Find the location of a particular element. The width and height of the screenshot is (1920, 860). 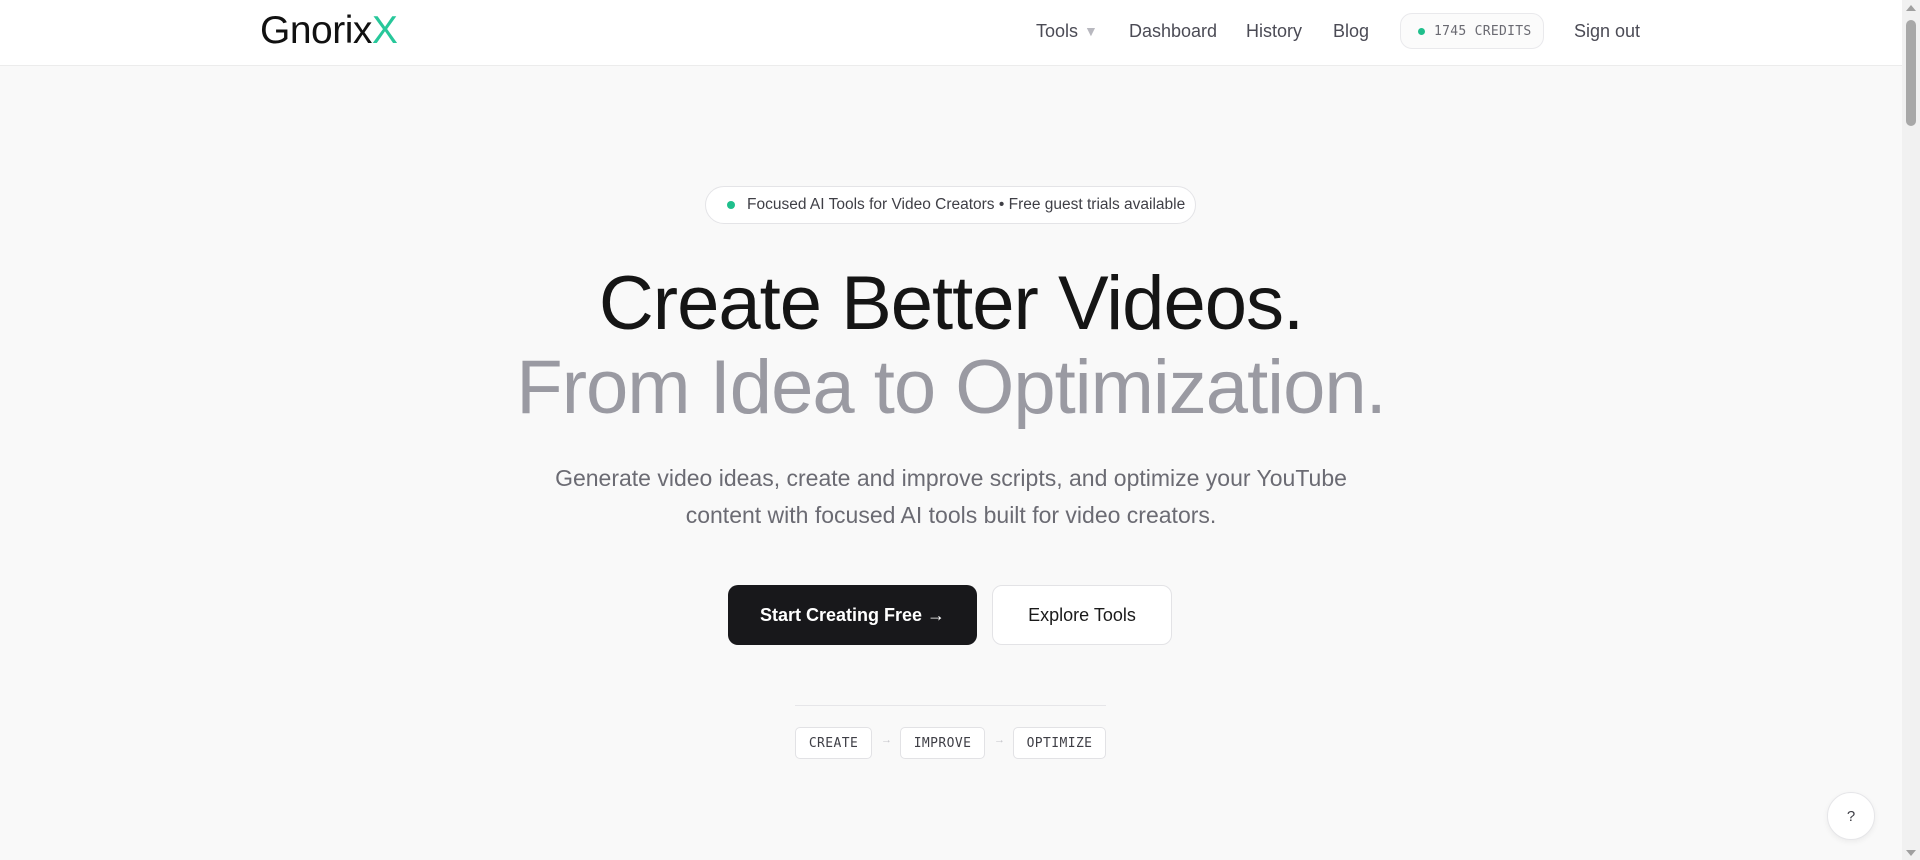

logo: GnorixX is located at coordinates (329, 31).